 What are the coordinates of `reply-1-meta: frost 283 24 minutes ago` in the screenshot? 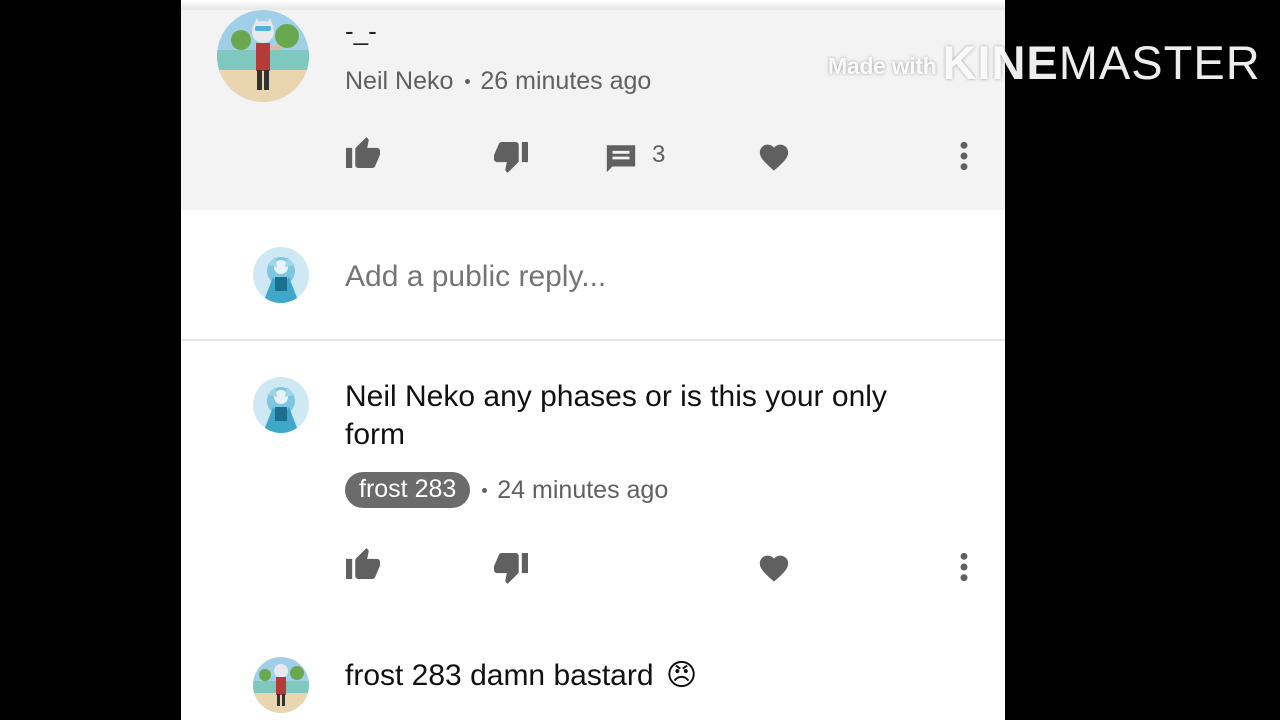 It's located at (506, 490).